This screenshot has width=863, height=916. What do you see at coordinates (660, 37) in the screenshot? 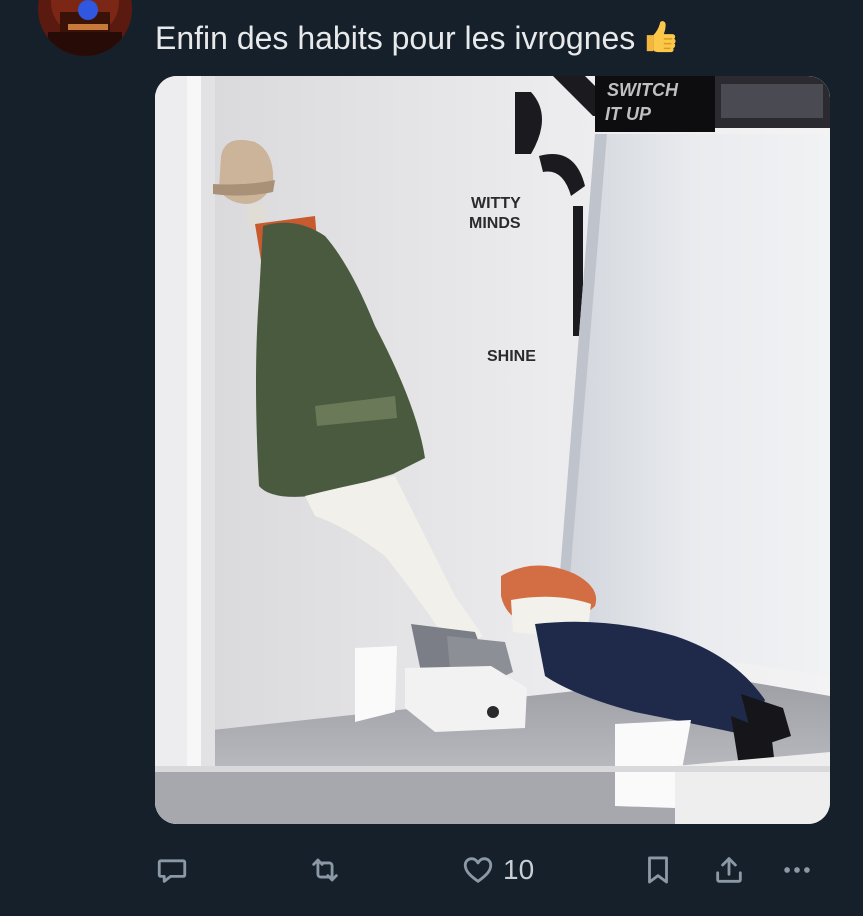
I see `thumbs-up-emoji-icon` at bounding box center [660, 37].